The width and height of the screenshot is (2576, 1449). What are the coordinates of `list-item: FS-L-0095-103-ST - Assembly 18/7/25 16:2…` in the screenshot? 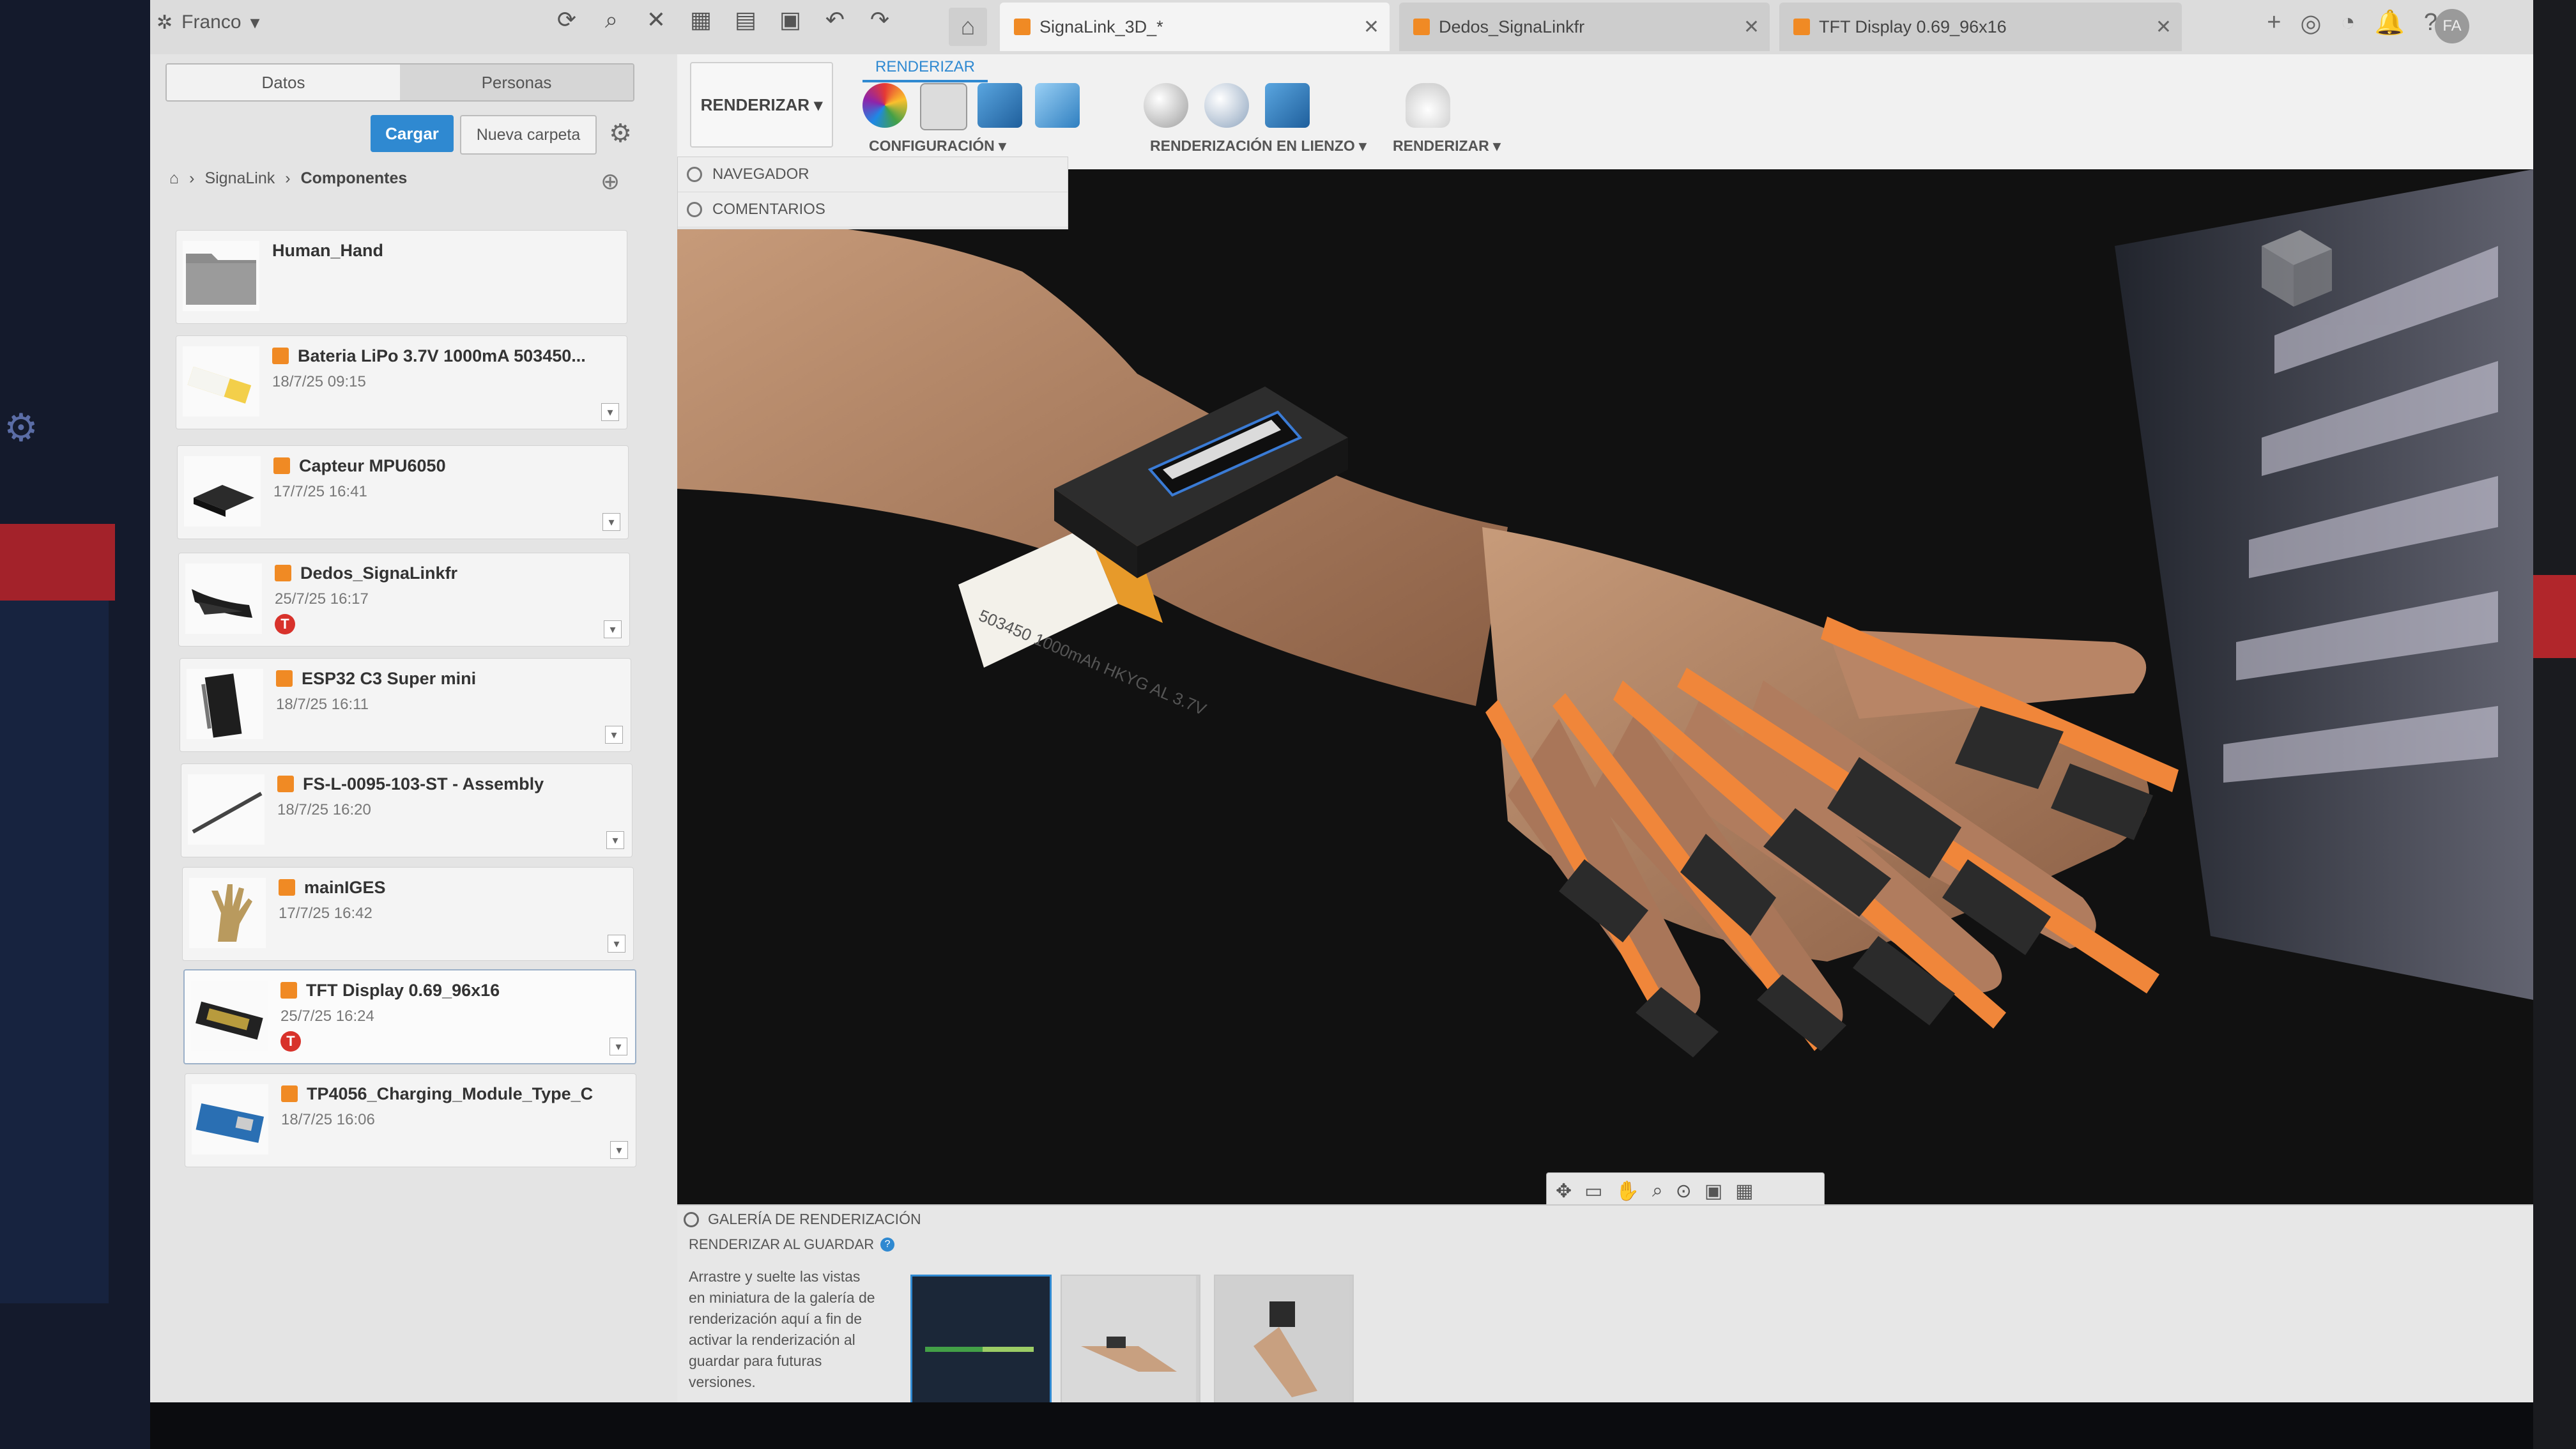 It's located at (406, 810).